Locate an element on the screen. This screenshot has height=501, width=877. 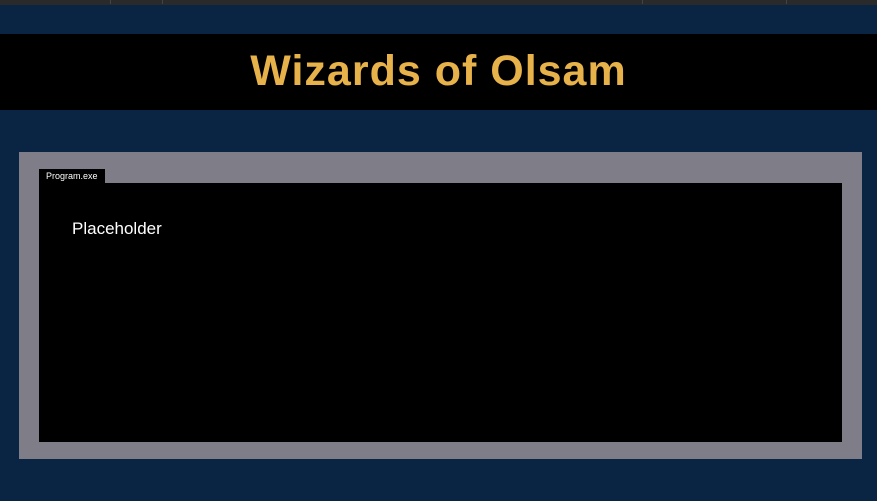
site-title: Wizards of Olsam is located at coordinates (438, 70).